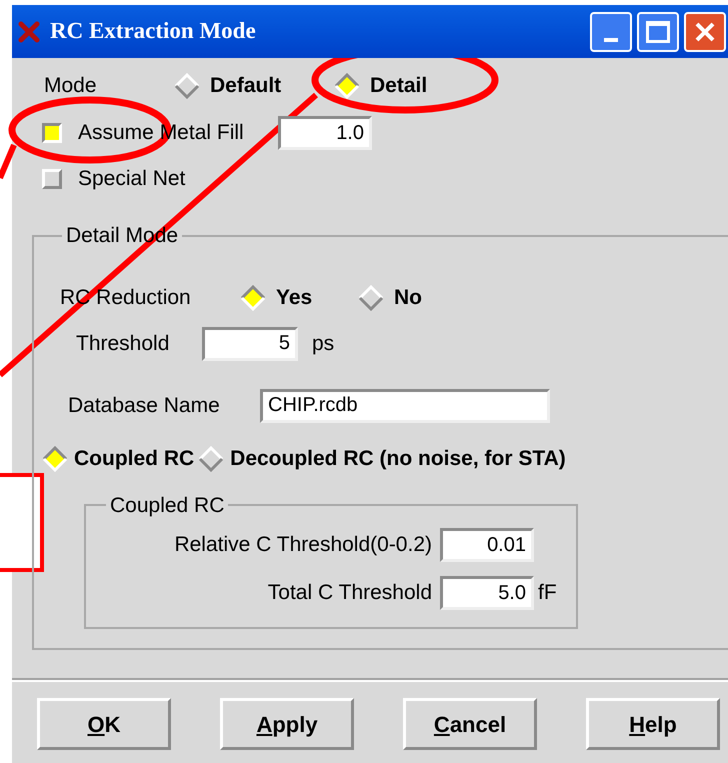 This screenshot has width=728, height=763. Describe the element at coordinates (132, 179) in the screenshot. I see `checkbox-label: Special Net` at that location.